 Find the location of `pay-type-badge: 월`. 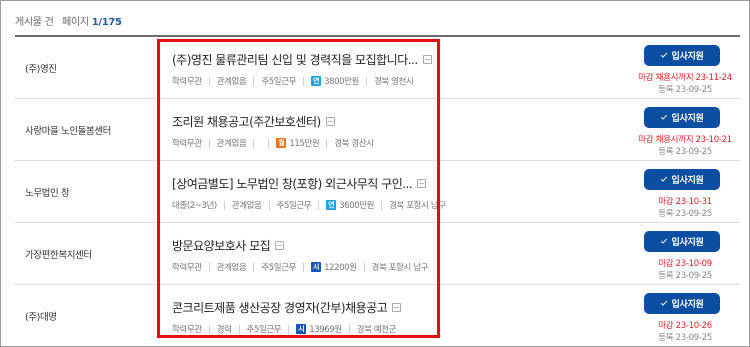

pay-type-badge: 월 is located at coordinates (281, 143).